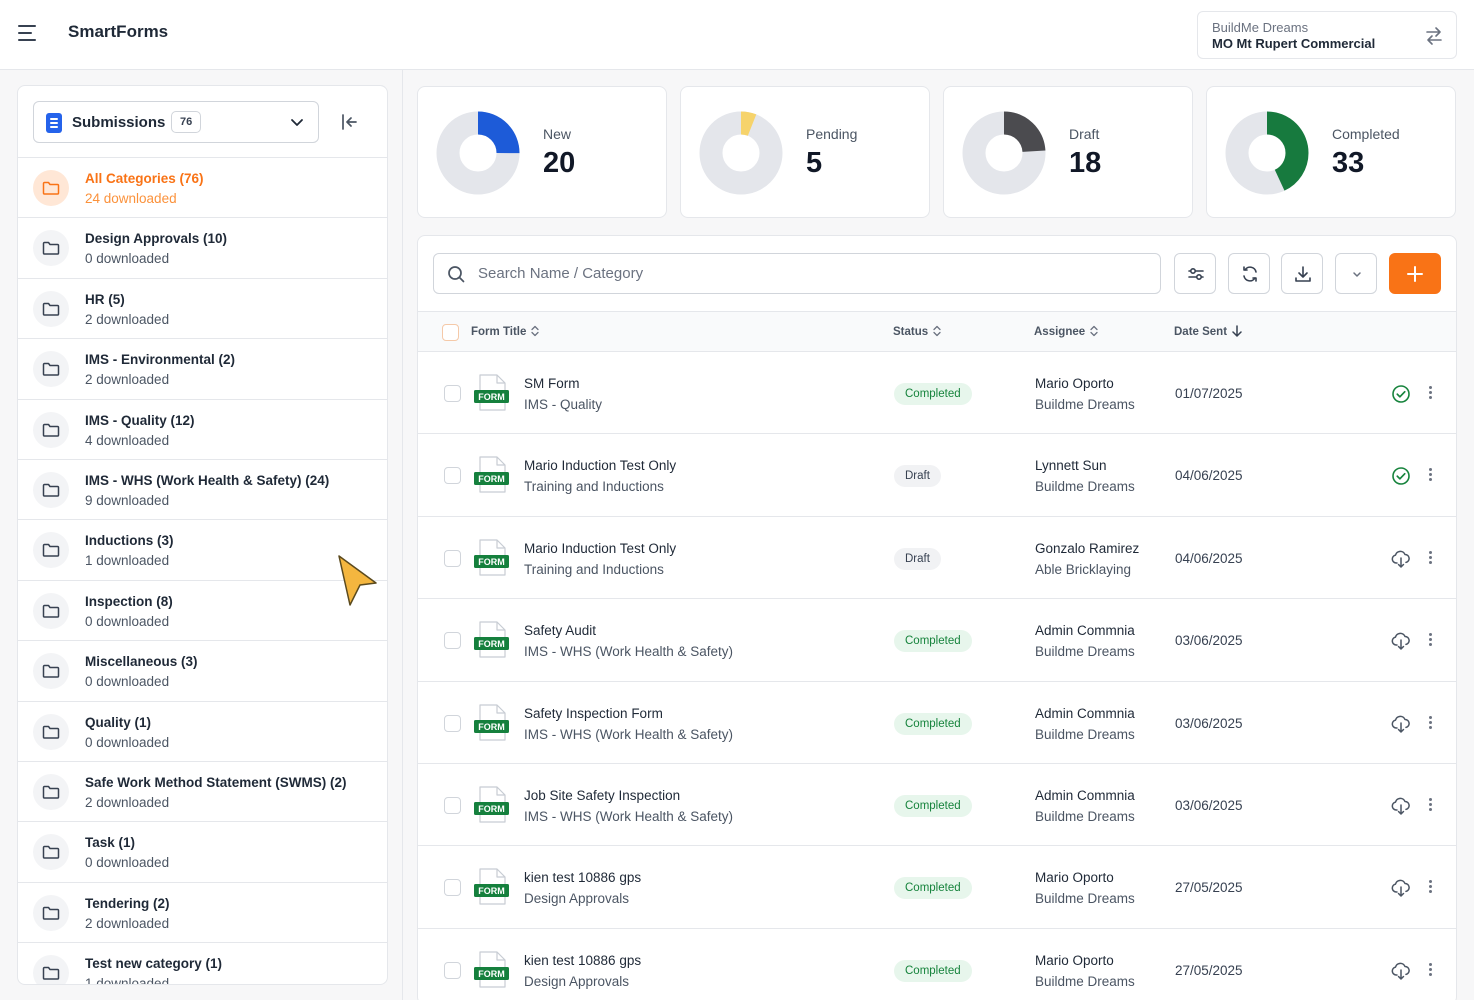 Image resolution: width=1474 pixels, height=1000 pixels. What do you see at coordinates (176, 122) in the screenshot?
I see `submissions-dropdown: Submissions 76` at bounding box center [176, 122].